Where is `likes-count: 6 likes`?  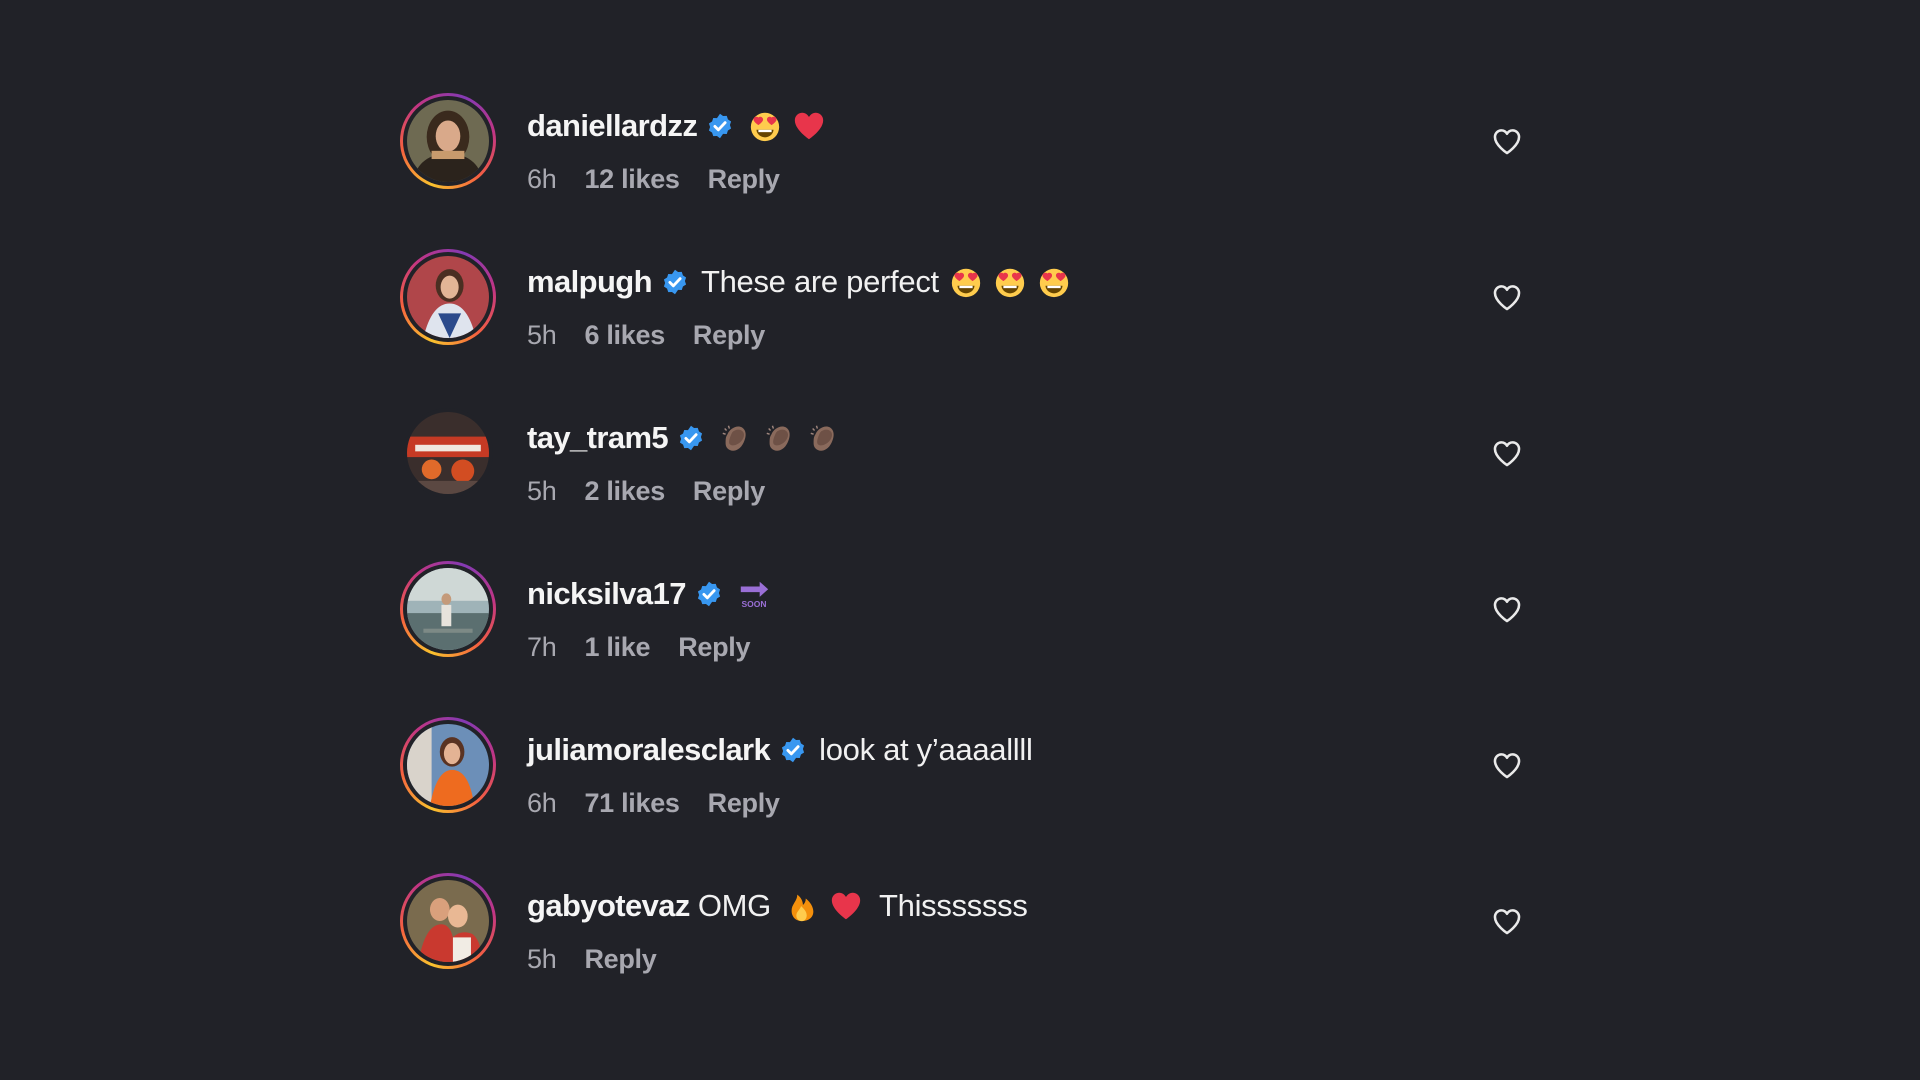
likes-count: 6 likes is located at coordinates (624, 335).